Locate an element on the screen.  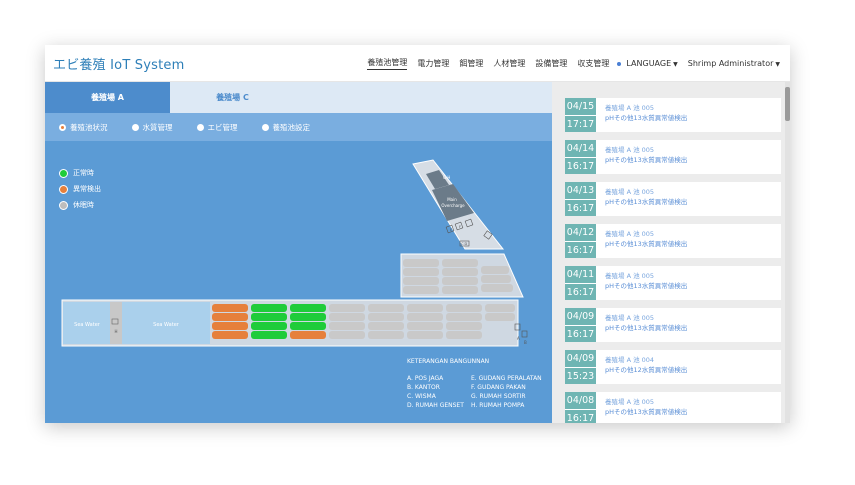
pump-house-label: H is located at coordinates (115, 331).